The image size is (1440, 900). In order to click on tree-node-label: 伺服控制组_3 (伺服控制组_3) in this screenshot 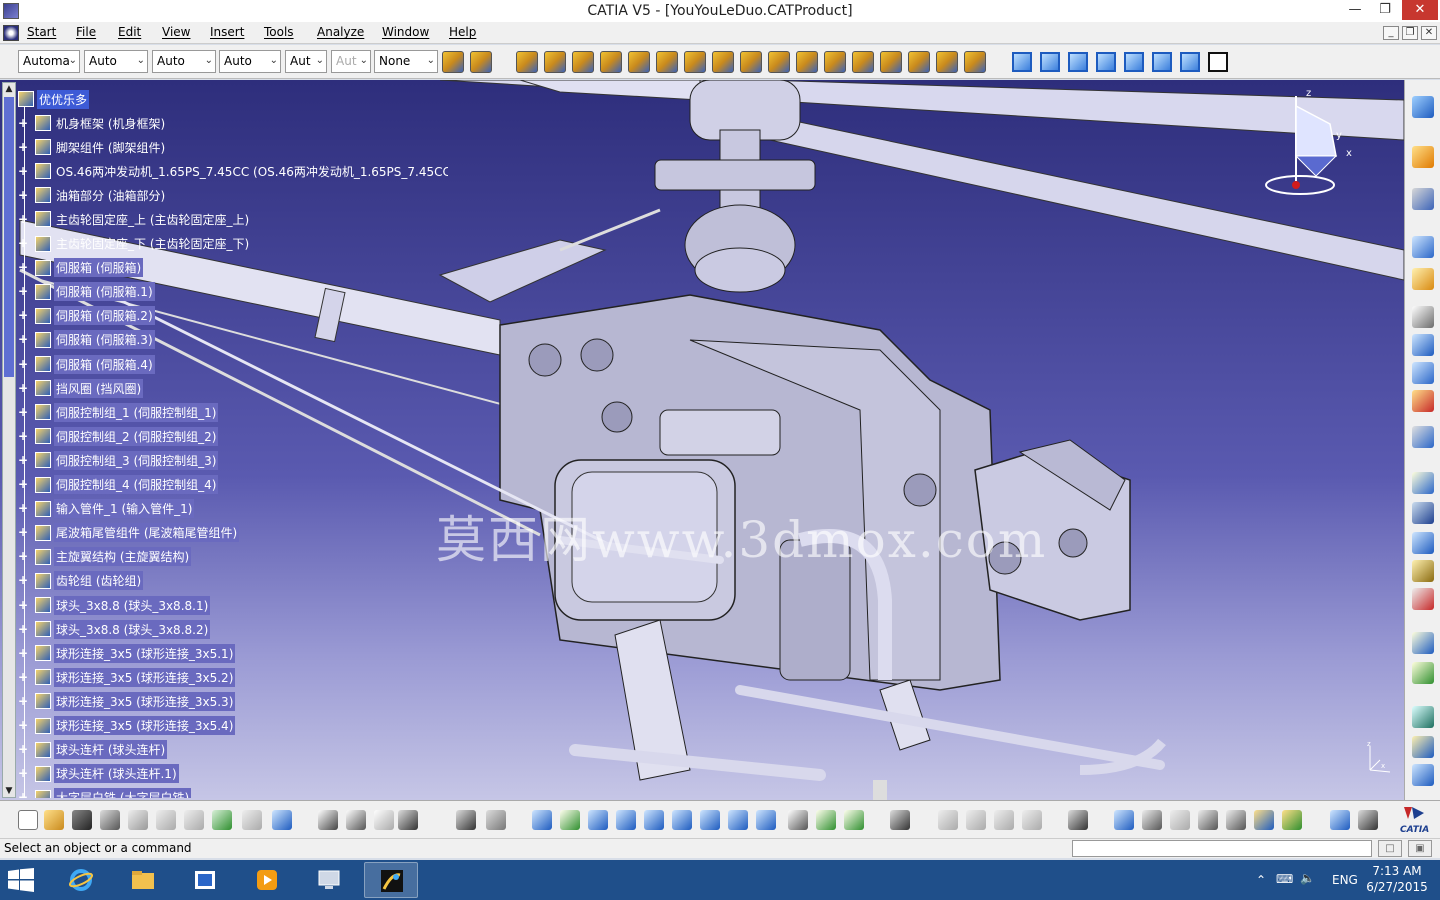, I will do `click(136, 460)`.